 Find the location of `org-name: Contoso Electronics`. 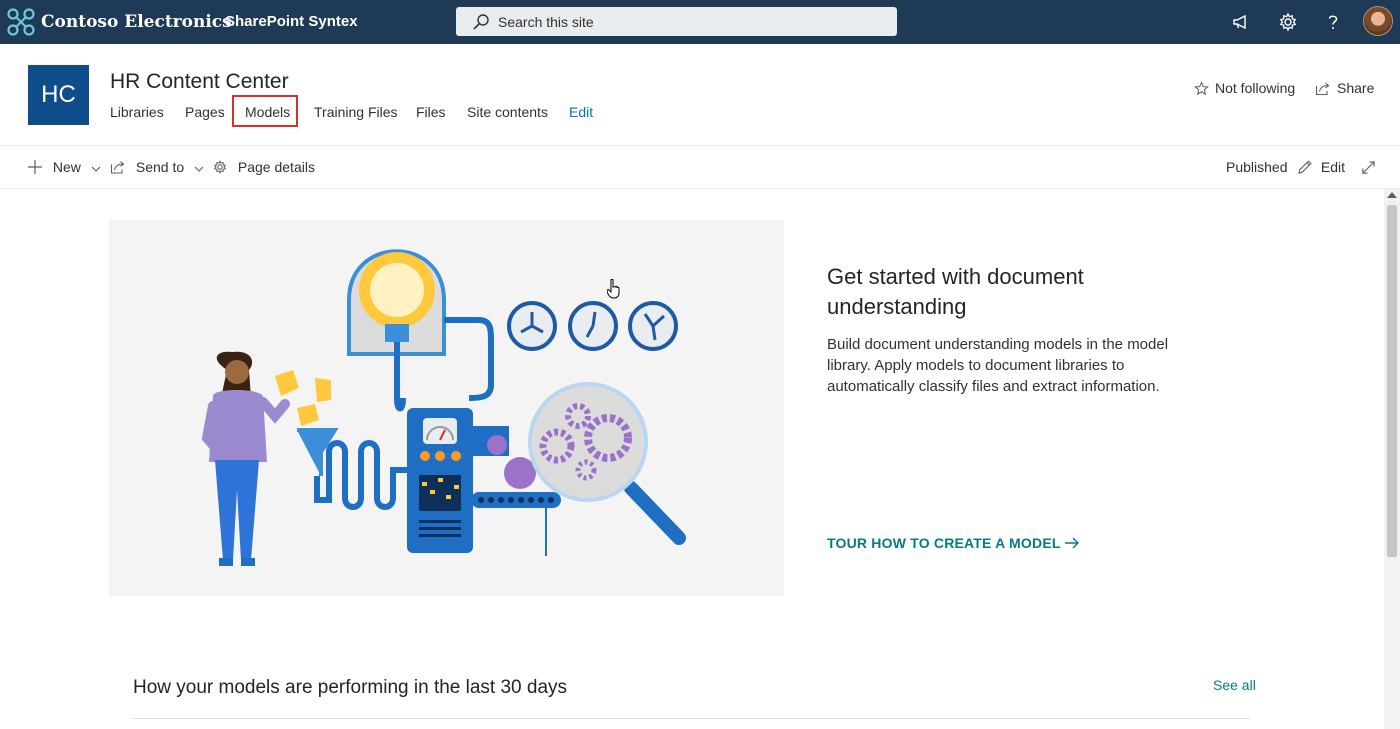

org-name: Contoso Electronics is located at coordinates (136, 22).